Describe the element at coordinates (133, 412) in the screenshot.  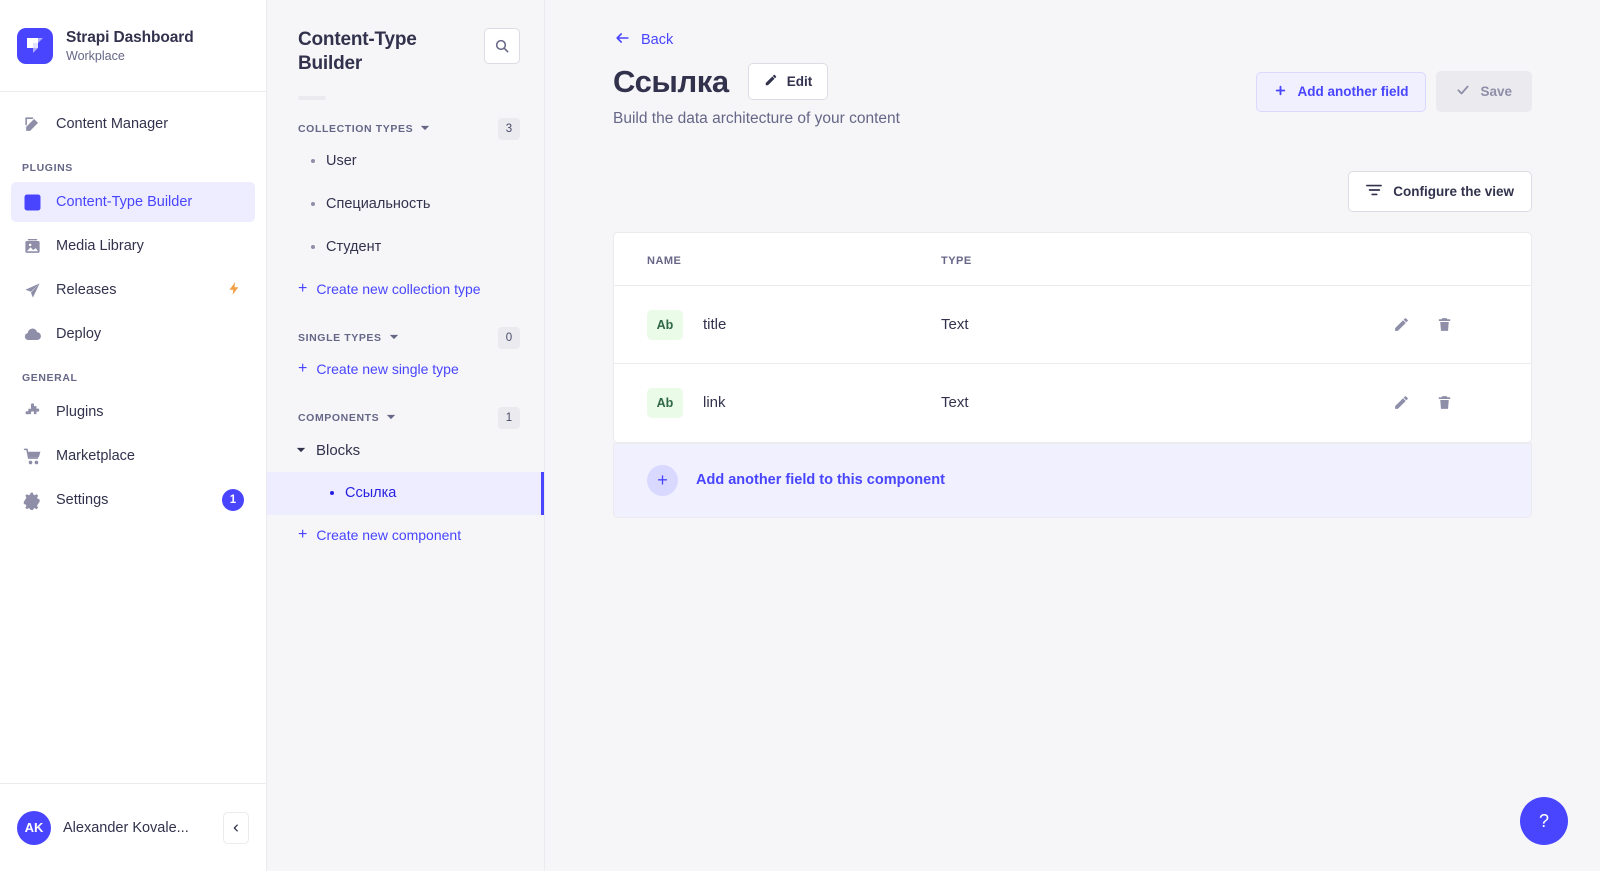
I see `sidebar-item-plugins: Plugins` at that location.